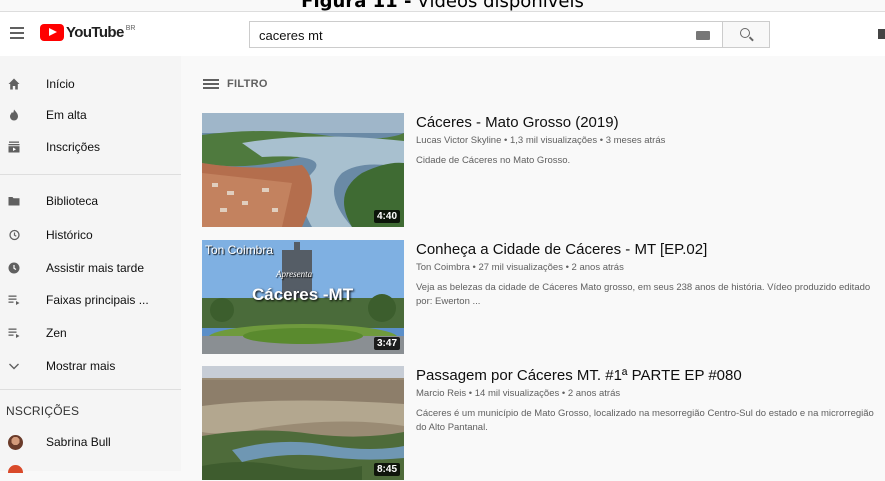 The image size is (885, 481). I want to click on sidebar-item-label: Histórico, so click(69, 235).